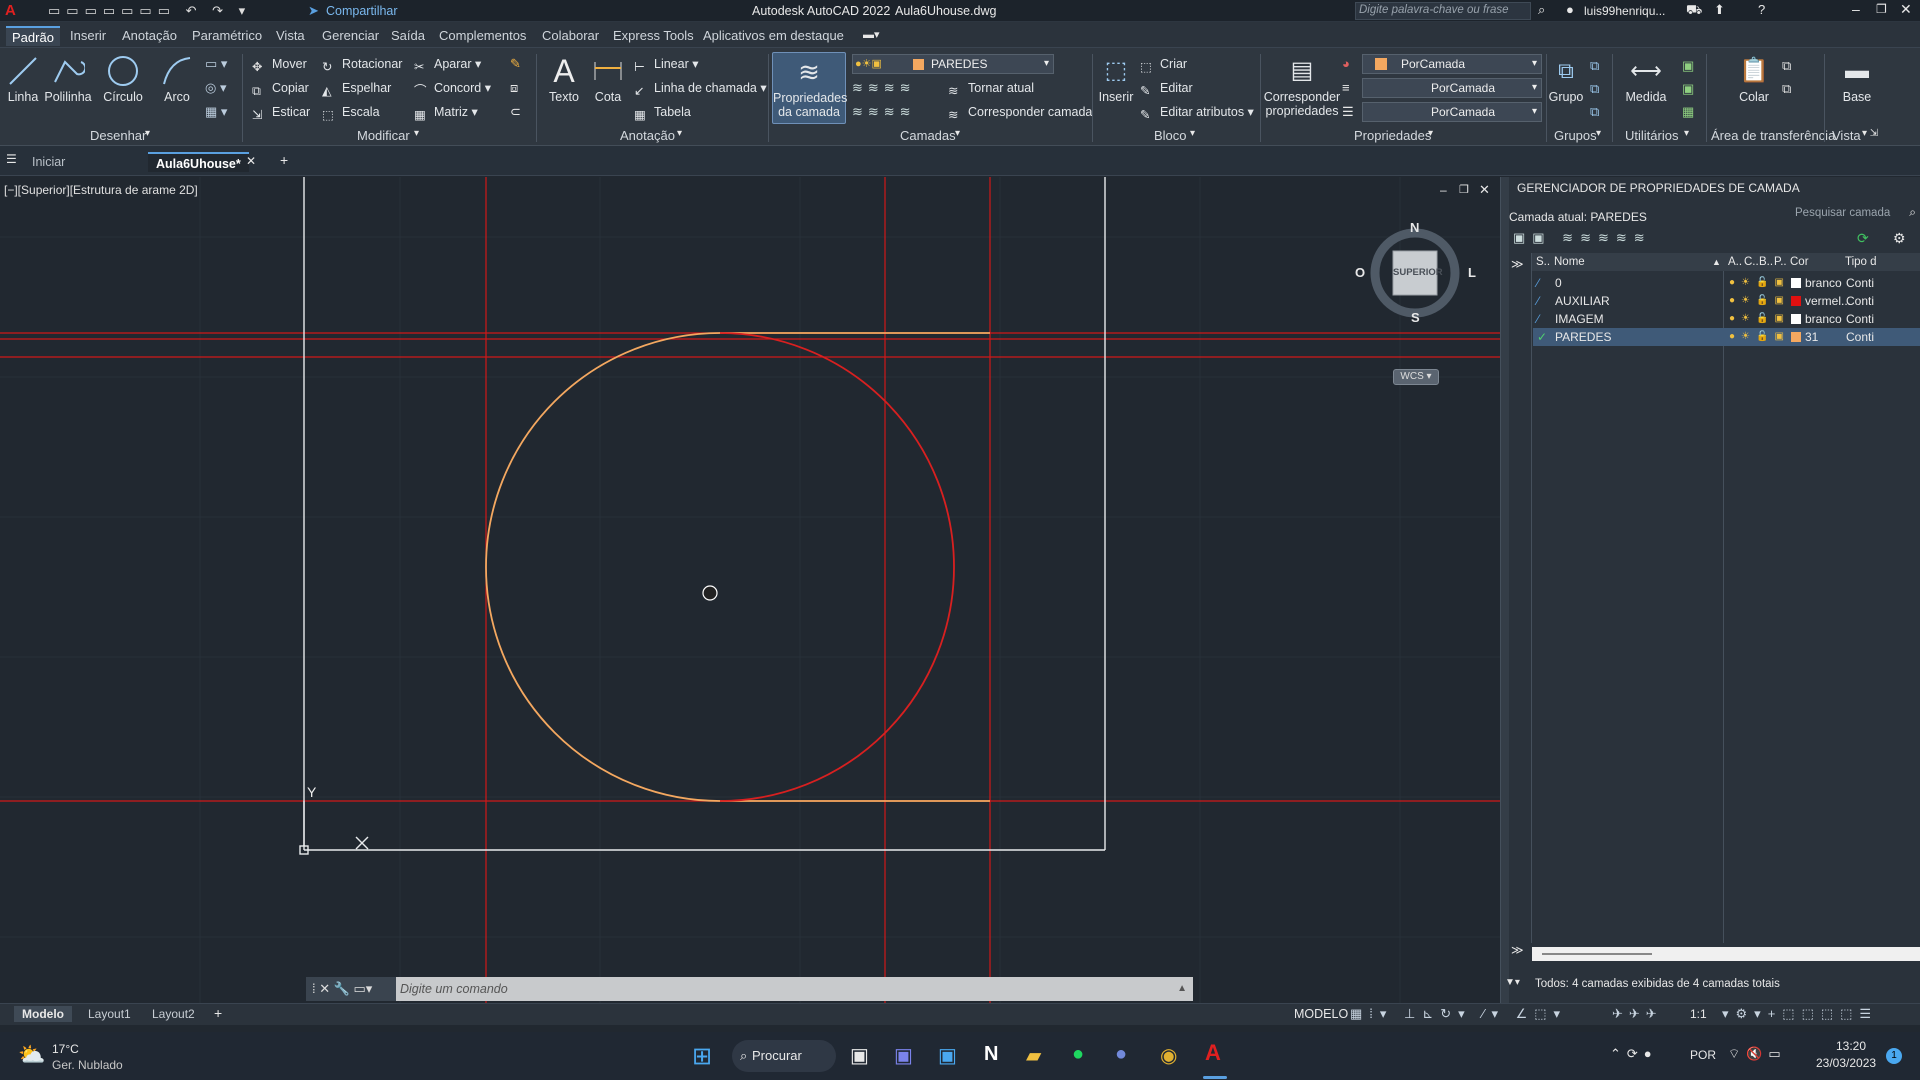 This screenshot has width=1920, height=1080. I want to click on refresh-icon: ⟳, so click(1863, 238).